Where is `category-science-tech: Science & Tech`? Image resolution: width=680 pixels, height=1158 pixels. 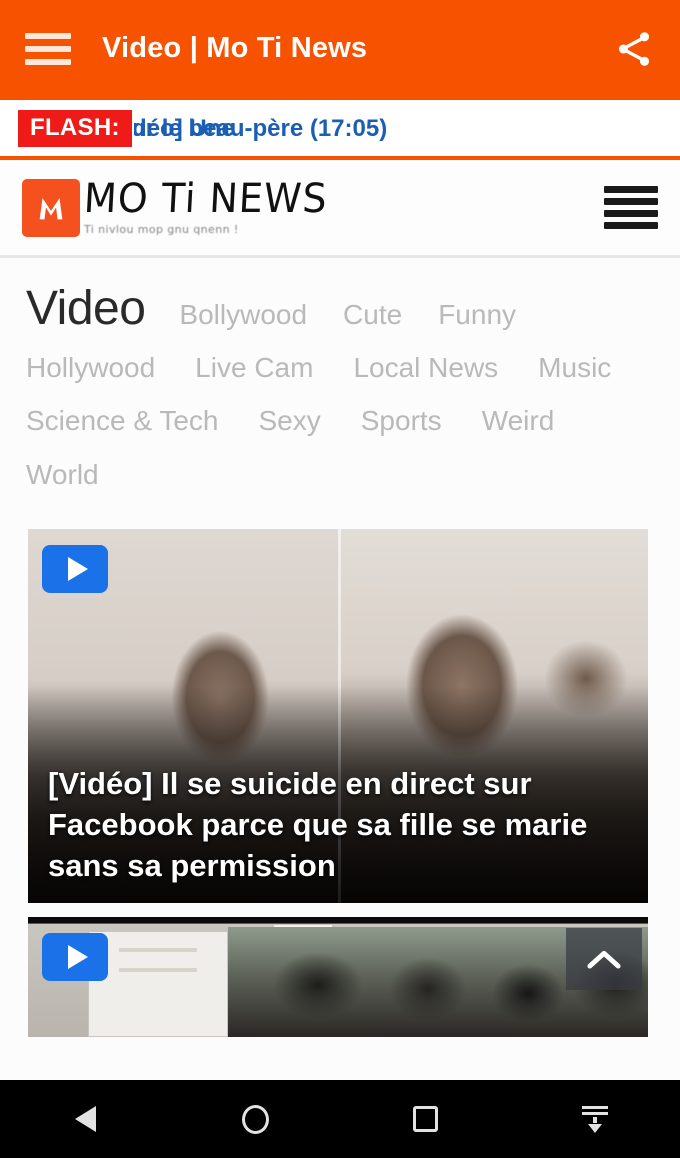 category-science-tech: Science & Tech is located at coordinates (122, 420).